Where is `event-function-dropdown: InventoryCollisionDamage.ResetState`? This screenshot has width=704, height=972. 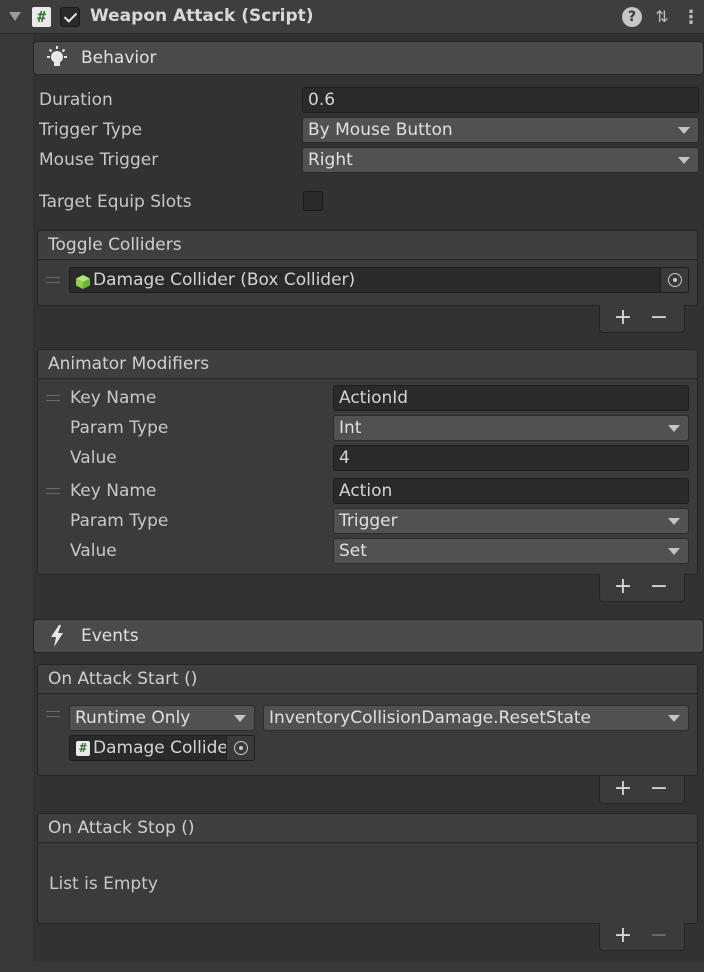
event-function-dropdown: InventoryCollisionDamage.ResetState is located at coordinates (476, 718).